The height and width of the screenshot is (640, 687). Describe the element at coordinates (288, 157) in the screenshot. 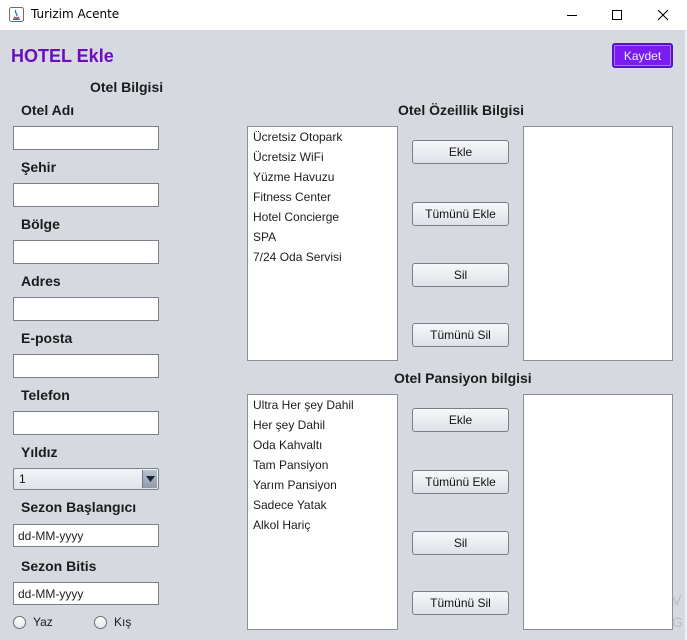

I see `list-item: Ücretsiz WiFi` at that location.